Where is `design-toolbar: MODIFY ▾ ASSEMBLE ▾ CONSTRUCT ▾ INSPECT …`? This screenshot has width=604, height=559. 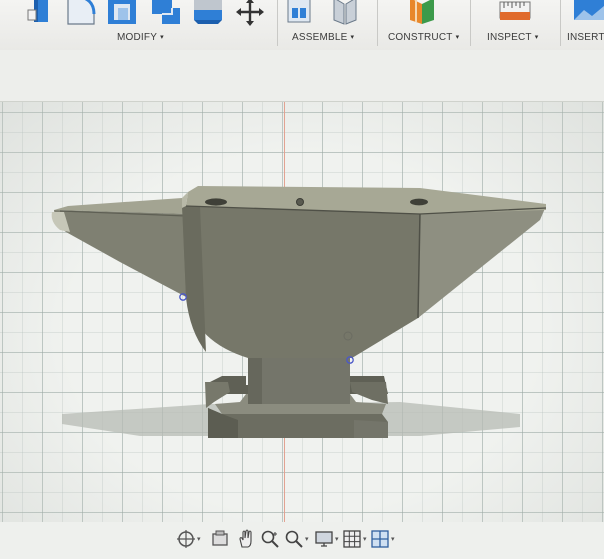 design-toolbar: MODIFY ▾ ASSEMBLE ▾ CONSTRUCT ▾ INSPECT … is located at coordinates (302, 25).